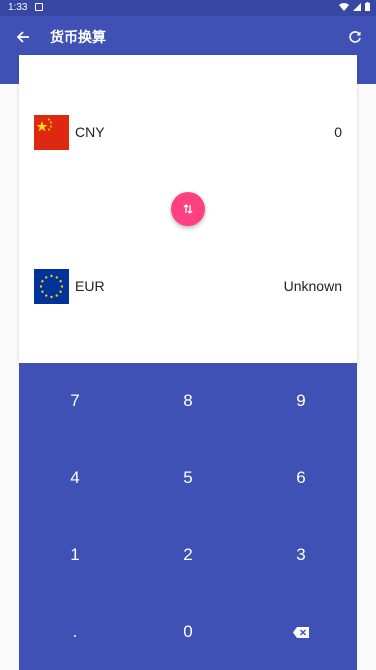 This screenshot has width=376, height=670. Describe the element at coordinates (39, 7) in the screenshot. I see `notification-icon` at that location.